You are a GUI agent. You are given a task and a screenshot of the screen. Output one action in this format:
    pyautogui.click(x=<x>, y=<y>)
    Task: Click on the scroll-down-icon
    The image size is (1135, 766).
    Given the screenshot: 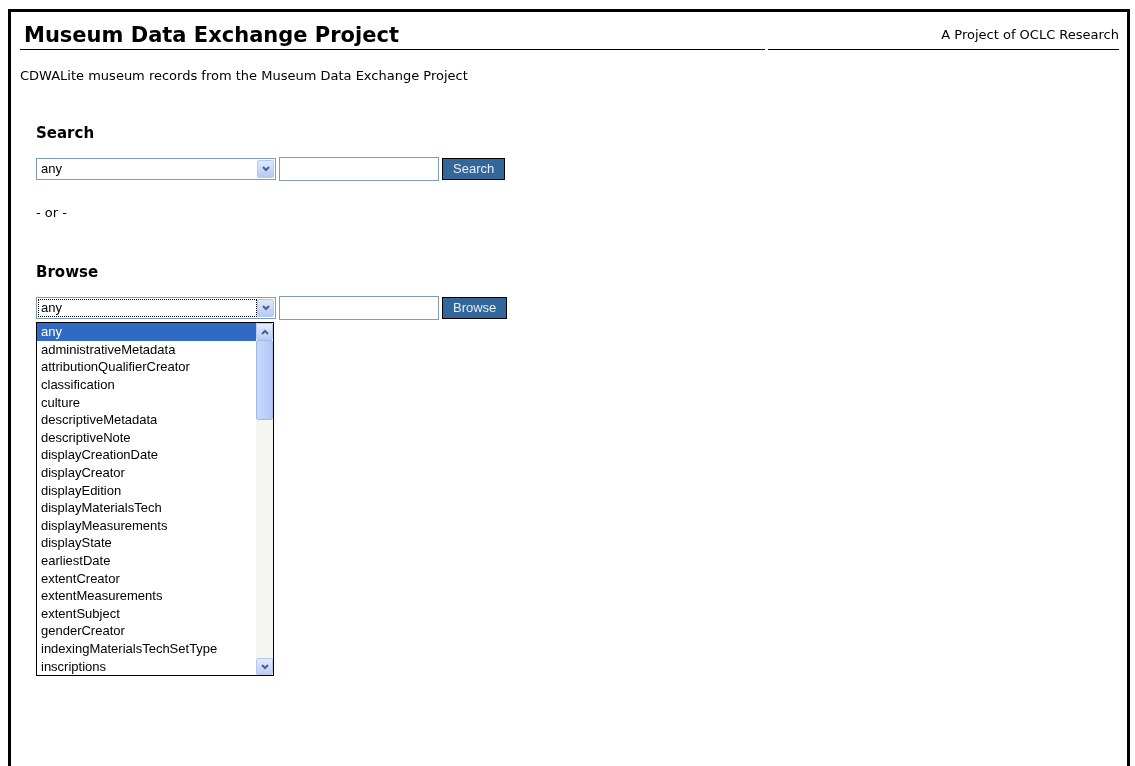 What is the action you would take?
    pyautogui.click(x=264, y=666)
    